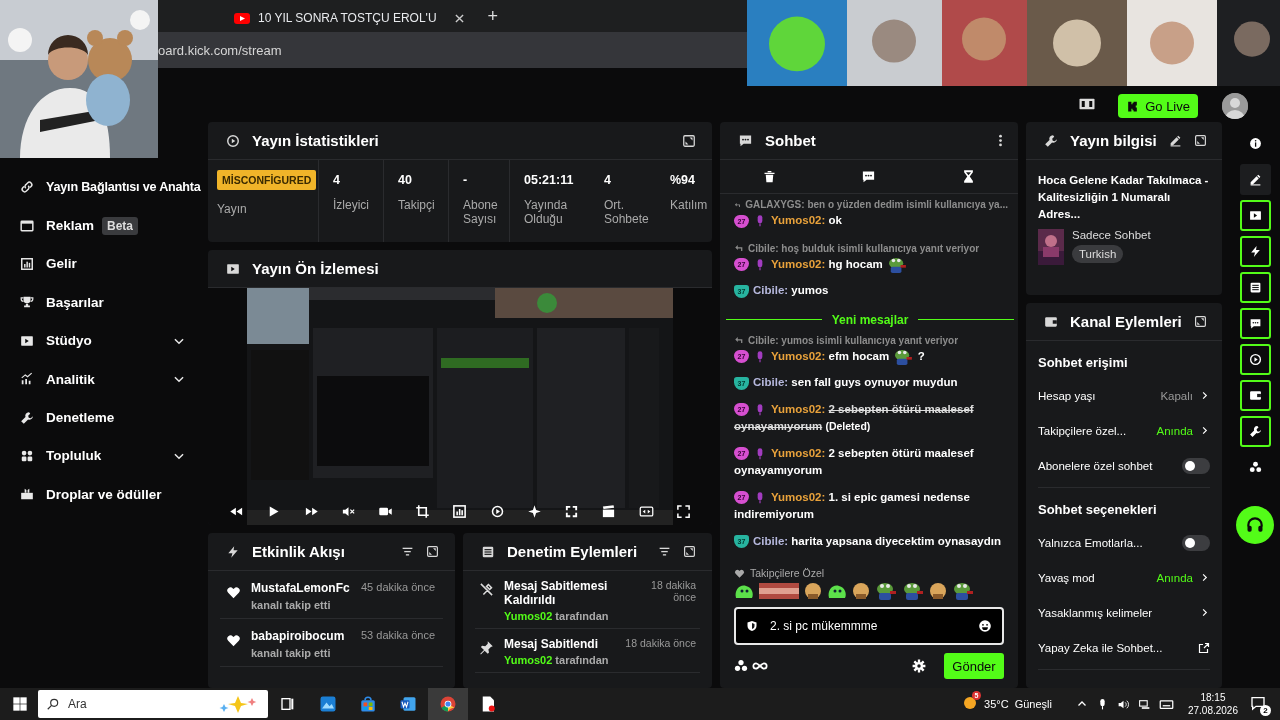 Image resolution: width=1280 pixels, height=720 pixels. What do you see at coordinates (609, 511) in the screenshot?
I see `clapper-icon` at bounding box center [609, 511].